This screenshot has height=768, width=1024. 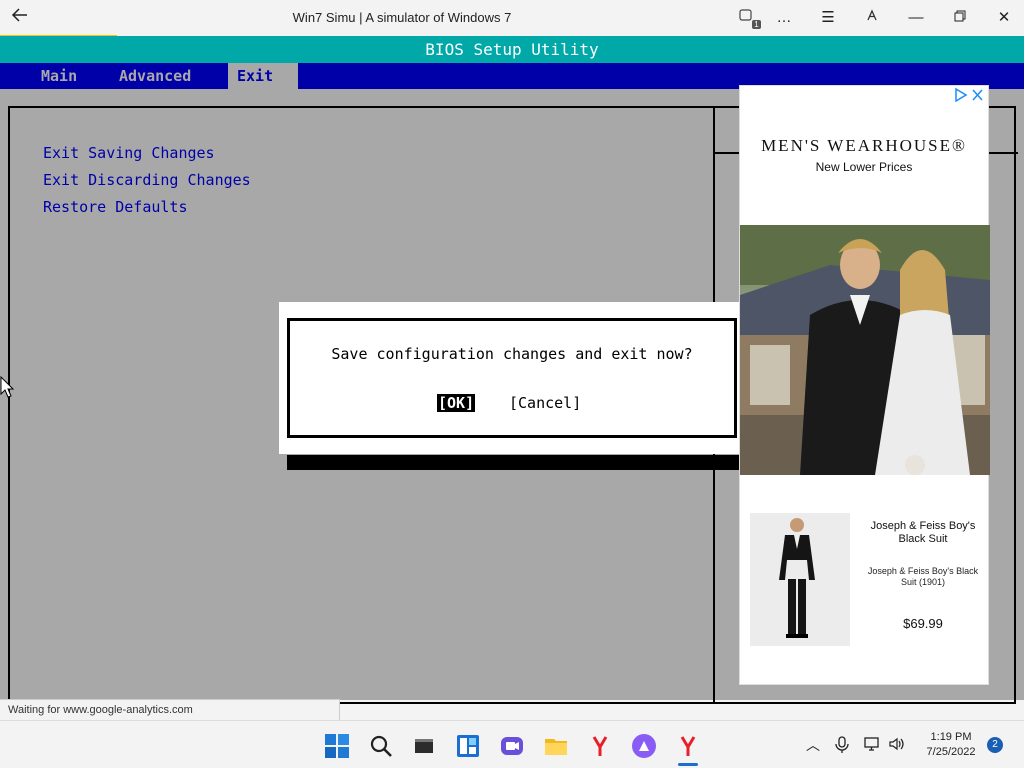 What do you see at coordinates (797, 578) in the screenshot?
I see `boy-suit-image` at bounding box center [797, 578].